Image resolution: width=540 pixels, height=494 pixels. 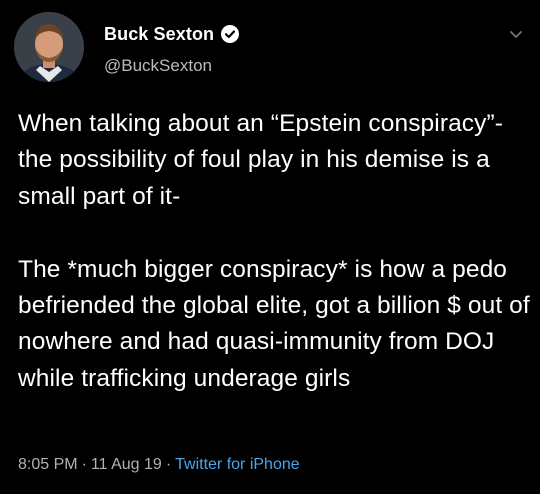 What do you see at coordinates (159, 34) in the screenshot?
I see `display-name: Buck Sexton` at bounding box center [159, 34].